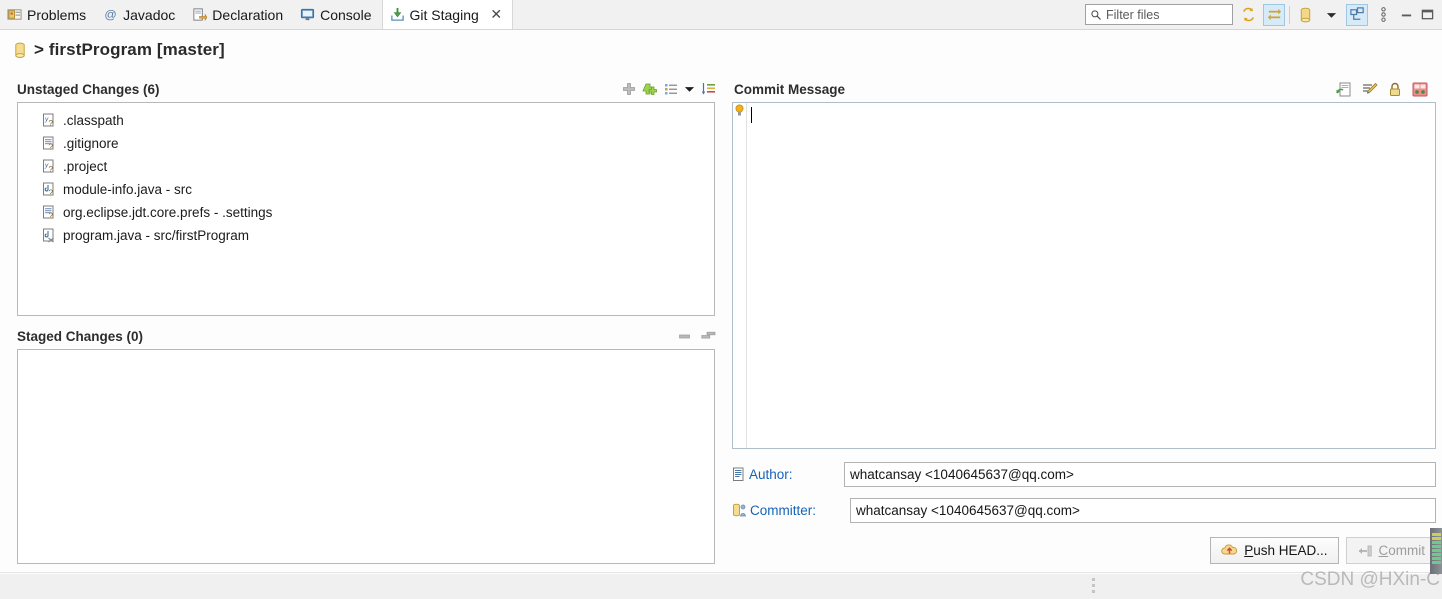  What do you see at coordinates (366, 166) in the screenshot?
I see `list-item: y ? .project` at bounding box center [366, 166].